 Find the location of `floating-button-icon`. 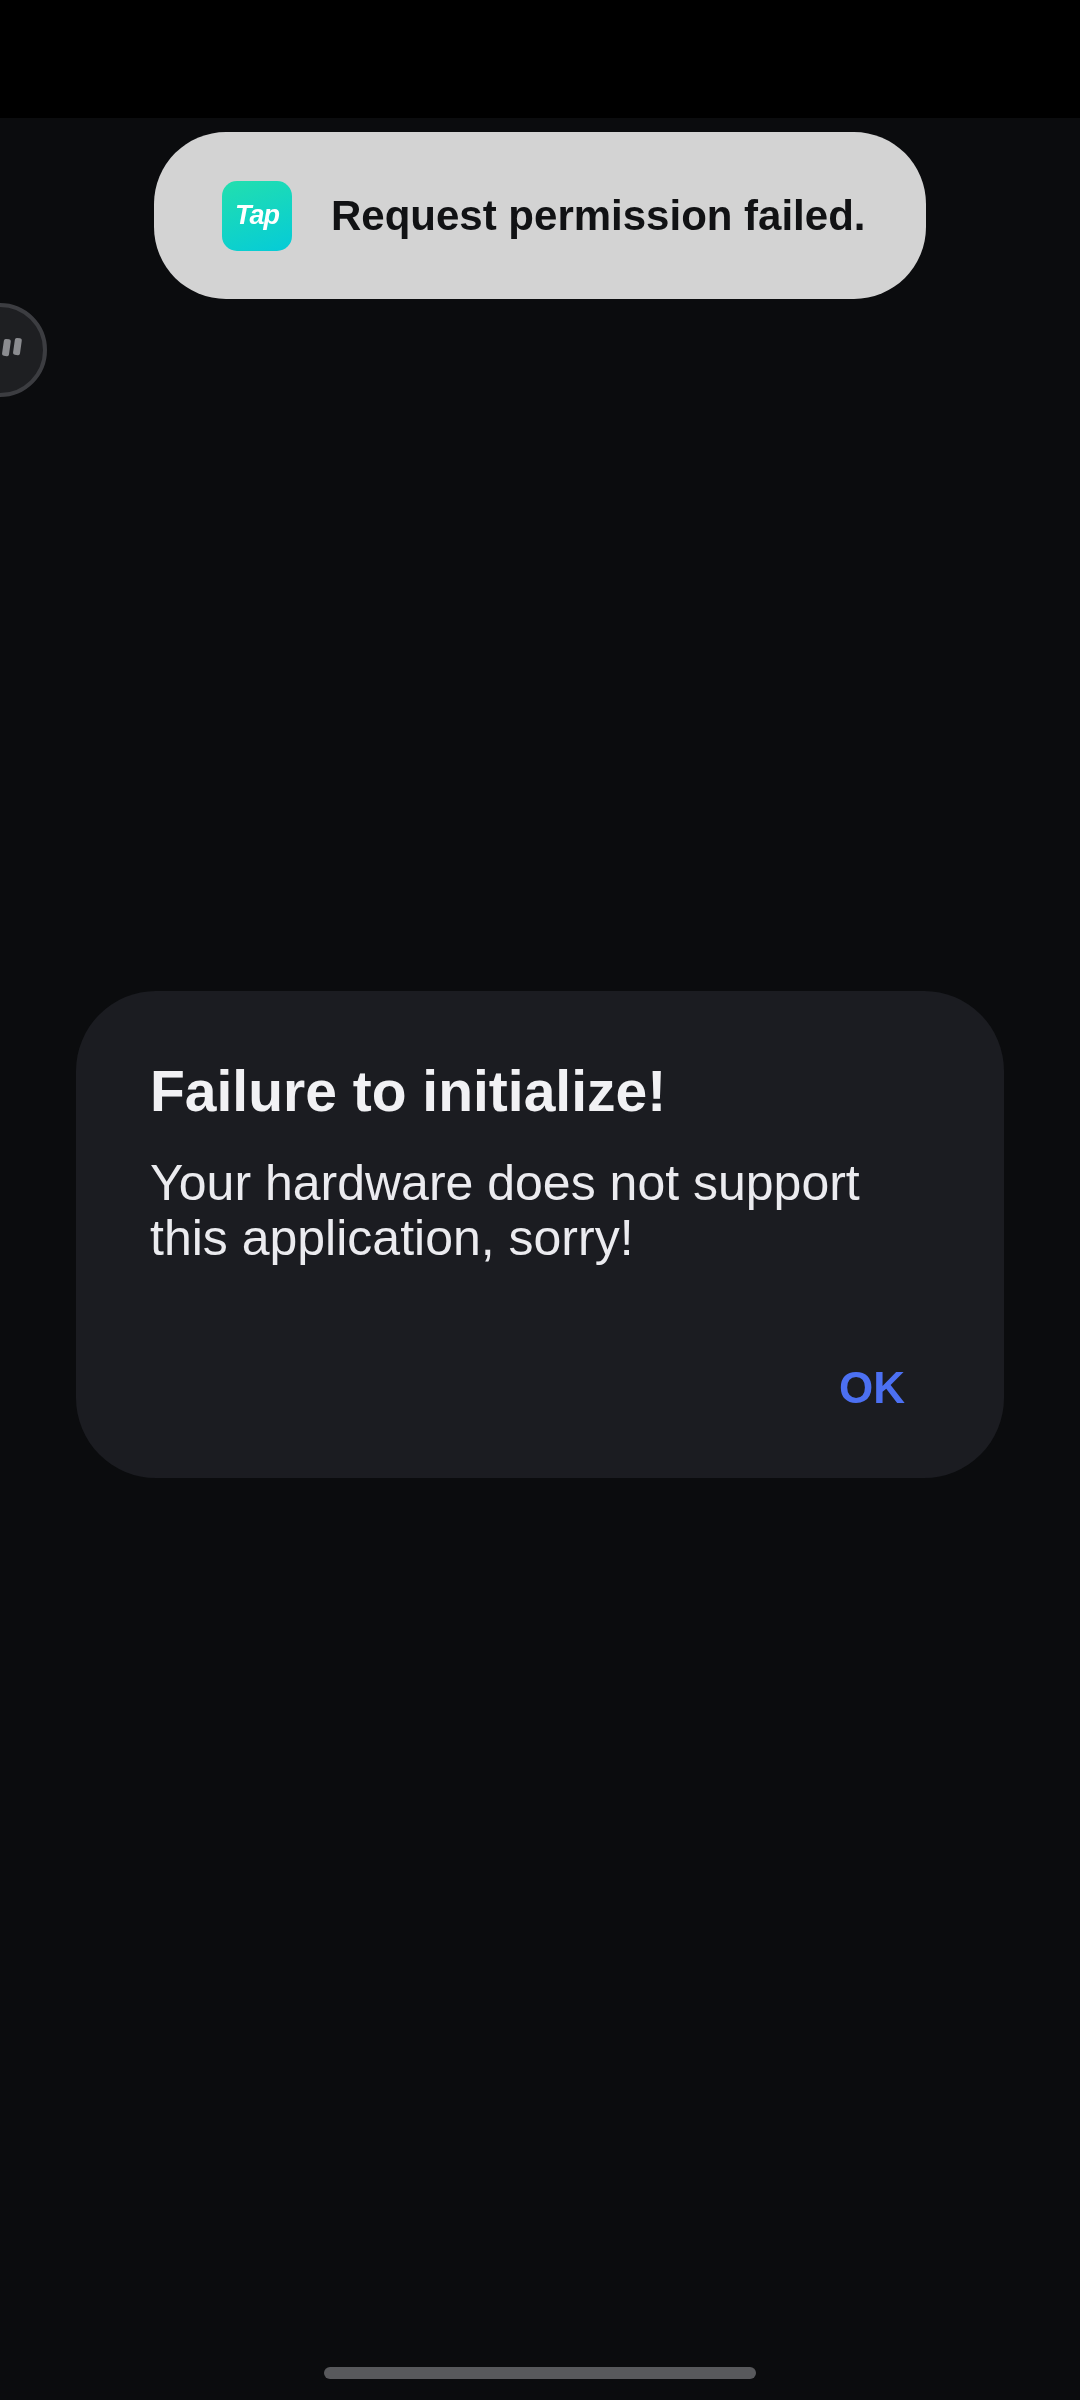

floating-button-icon is located at coordinates (23, 350).